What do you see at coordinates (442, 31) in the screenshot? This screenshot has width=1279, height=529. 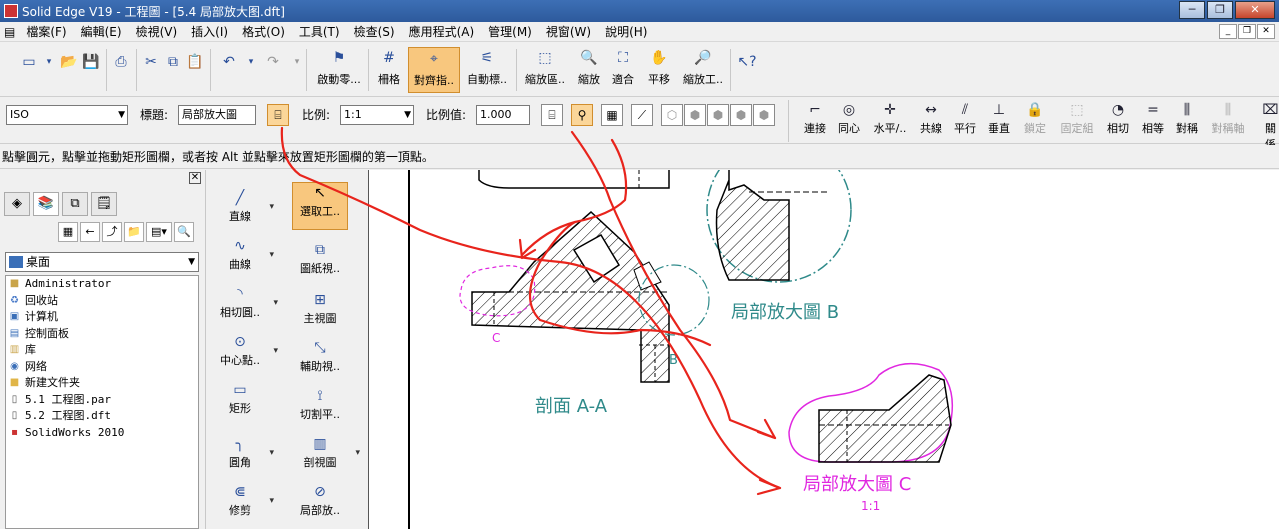 I see `menu-applications: 應用程式(A)` at bounding box center [442, 31].